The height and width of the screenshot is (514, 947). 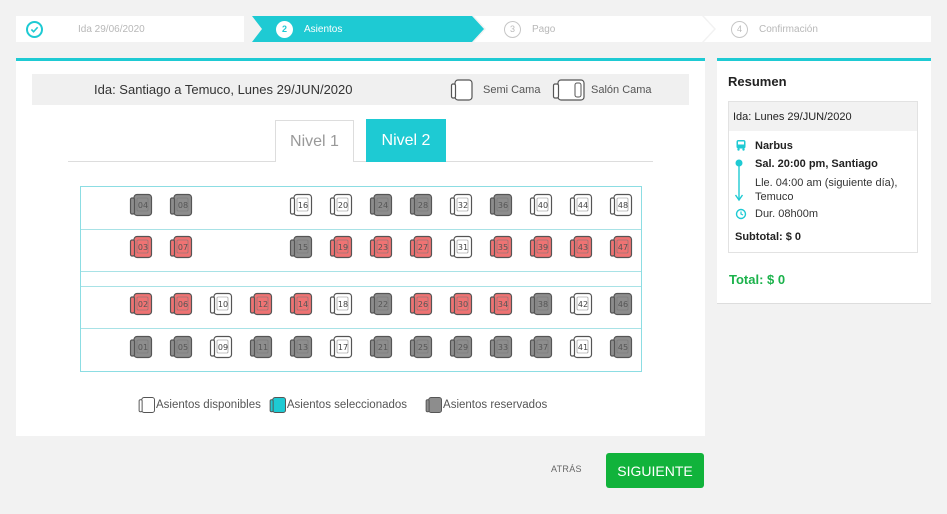 I want to click on duration-text: Dur. 08h00m, so click(x=786, y=214).